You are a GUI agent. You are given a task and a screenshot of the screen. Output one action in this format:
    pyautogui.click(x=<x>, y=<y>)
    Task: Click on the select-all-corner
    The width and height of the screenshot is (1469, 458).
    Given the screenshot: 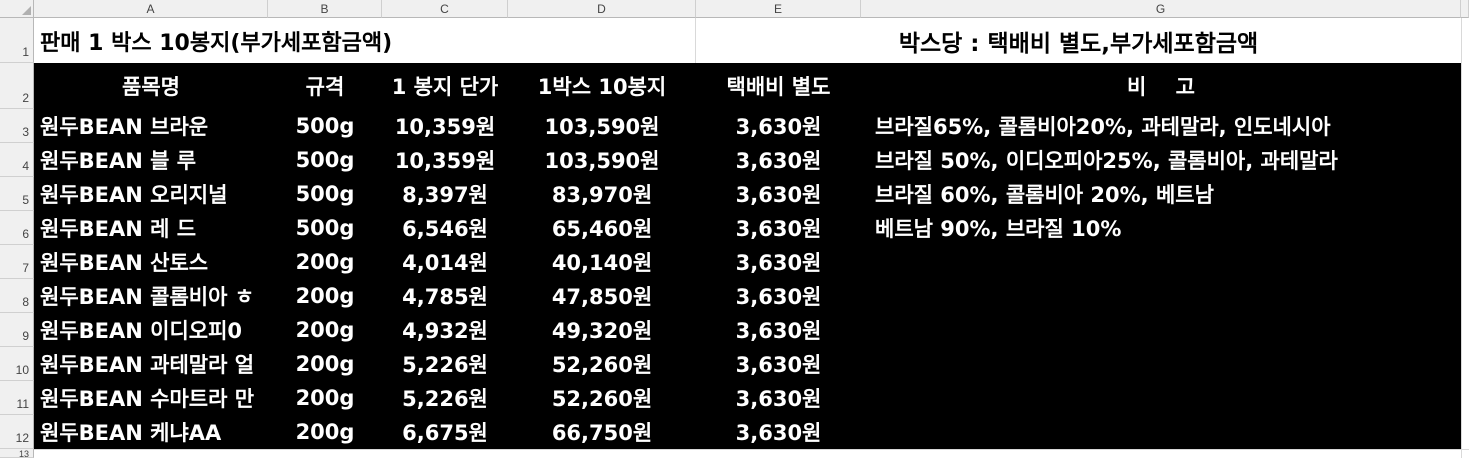 What is the action you would take?
    pyautogui.click(x=17, y=9)
    